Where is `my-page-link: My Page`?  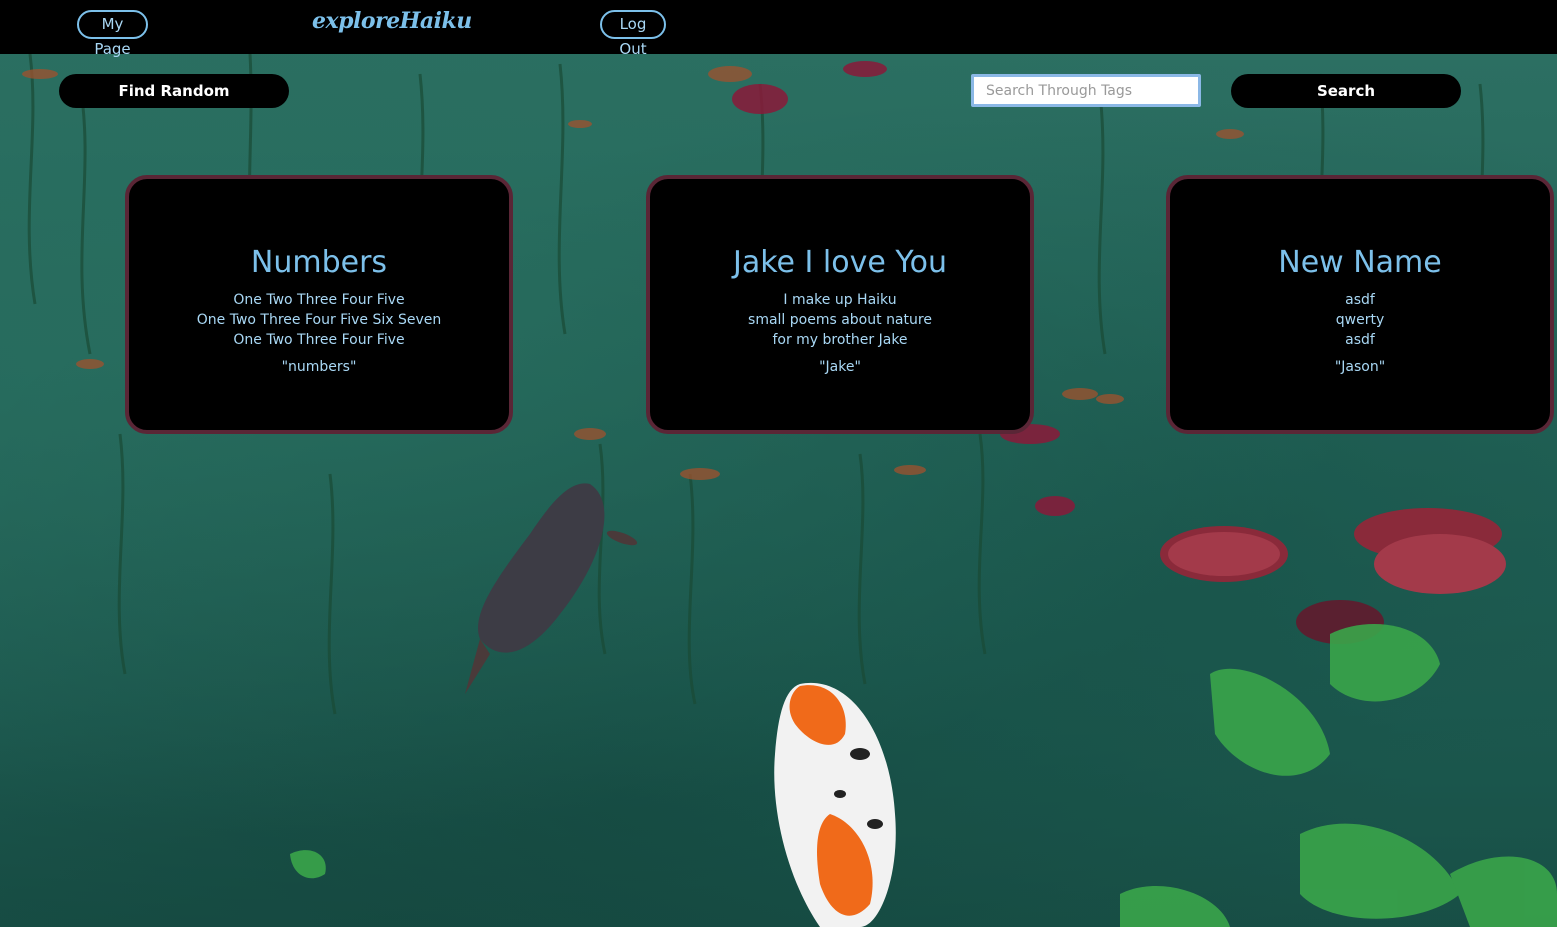
my-page-link: My Page is located at coordinates (112, 34).